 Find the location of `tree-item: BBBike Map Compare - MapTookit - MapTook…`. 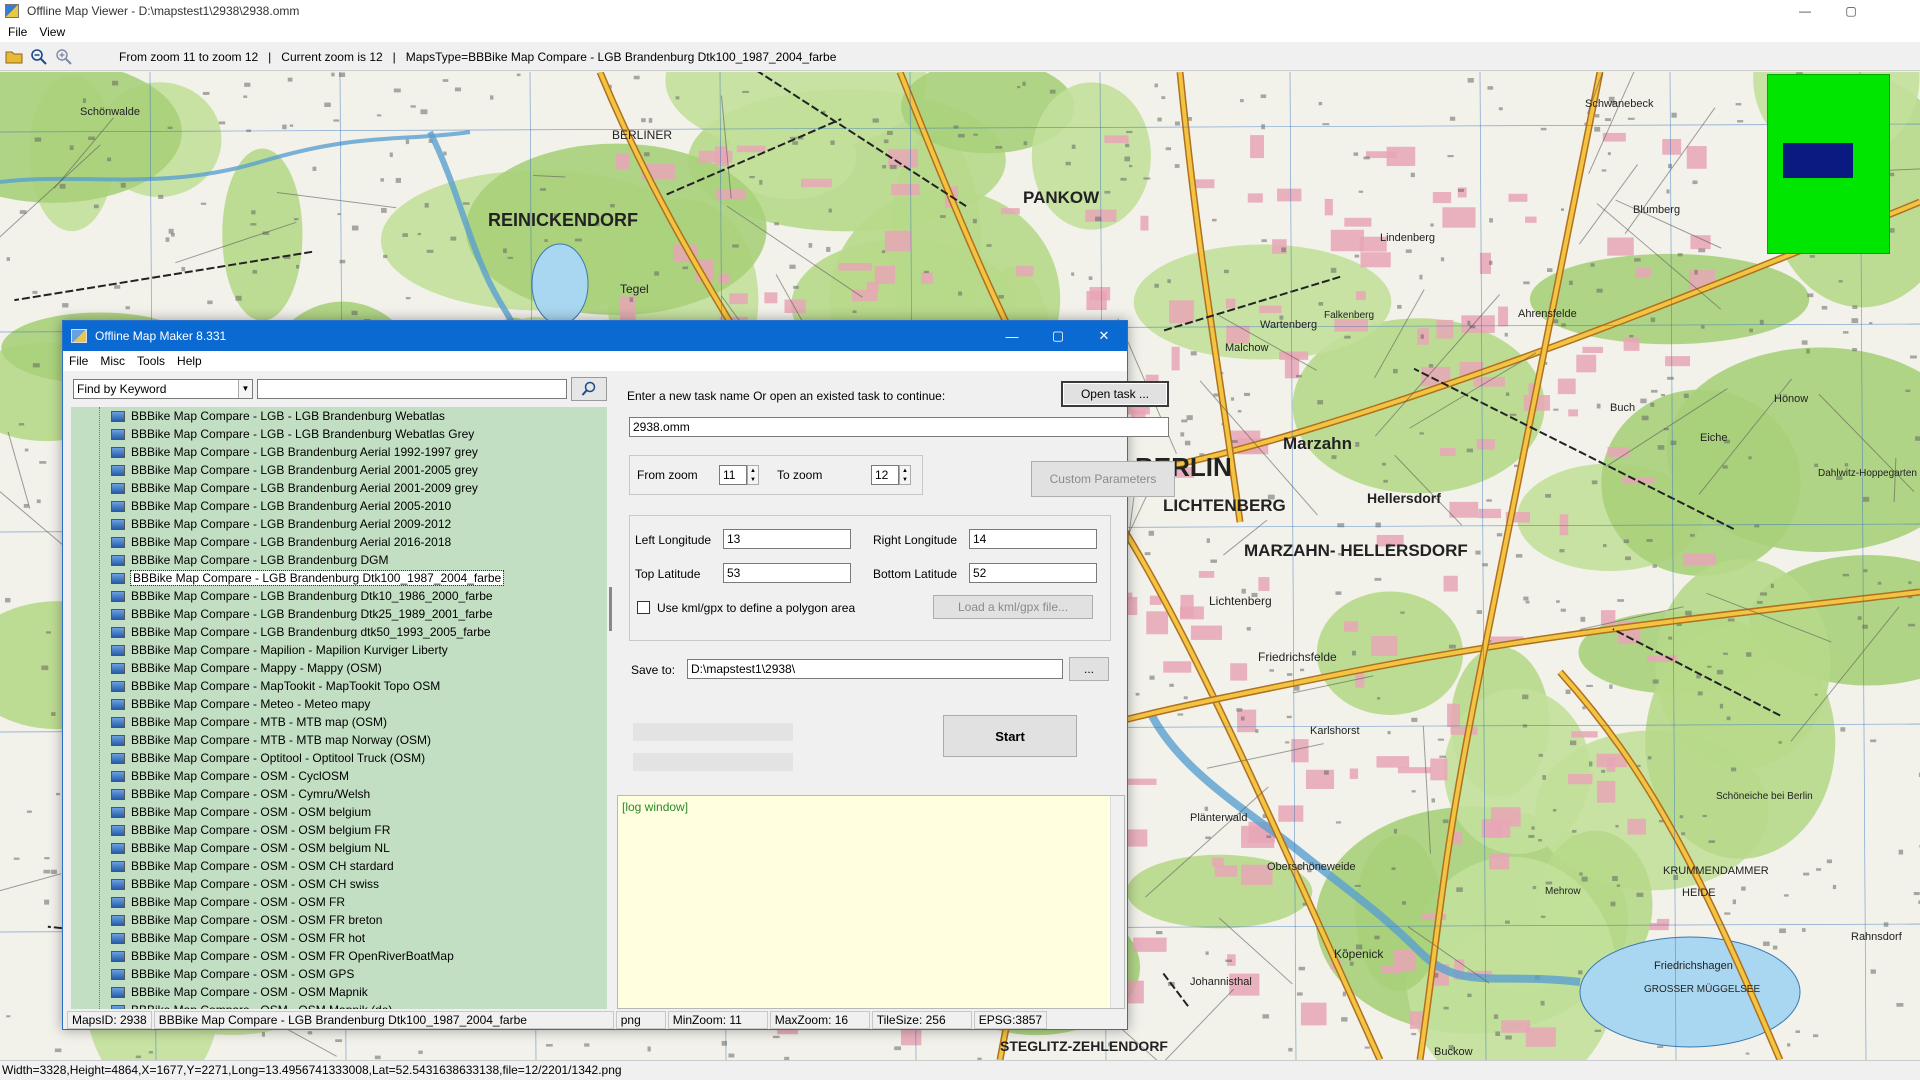

tree-item: BBBike Map Compare - MapTookit - MapTook… is located at coordinates (339, 686).